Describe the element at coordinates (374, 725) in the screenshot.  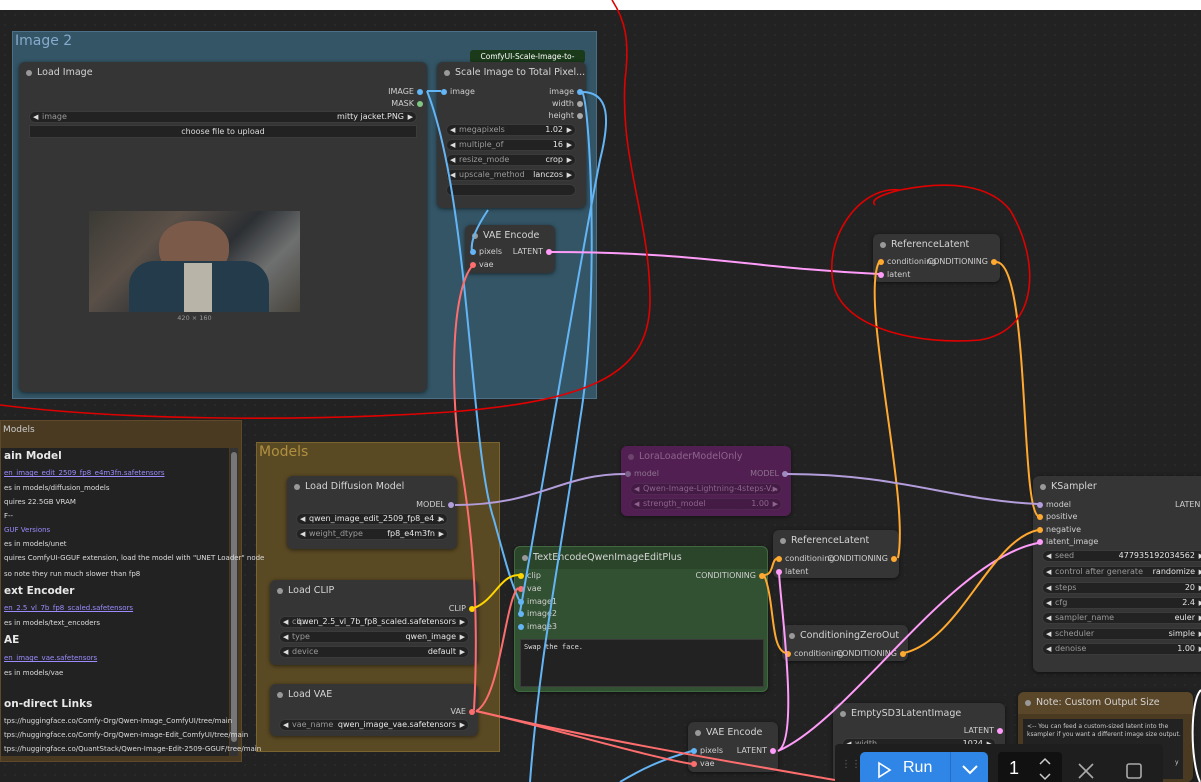
I see `vae-name-widget: ◀ vae_name qwen_image_vae.safetensors ▶` at that location.